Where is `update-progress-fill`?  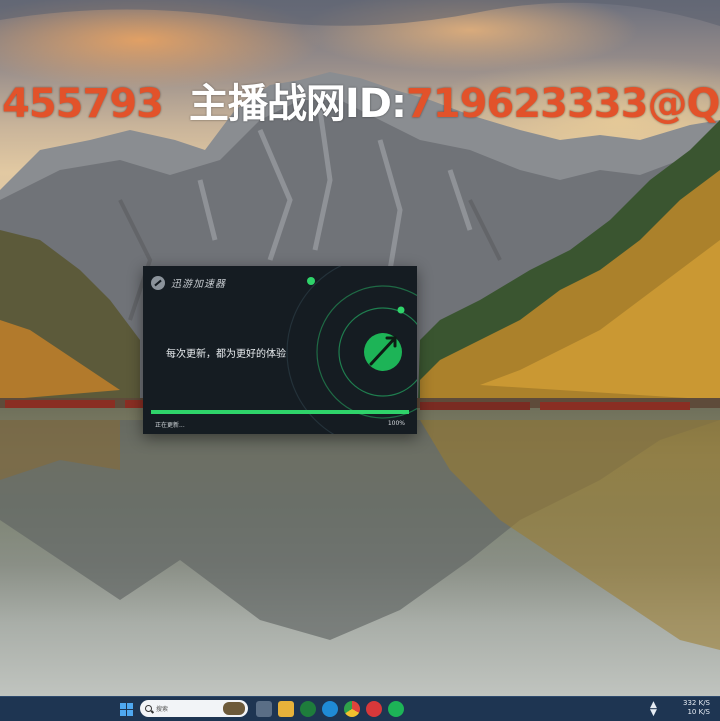
update-progress-fill is located at coordinates (280, 412).